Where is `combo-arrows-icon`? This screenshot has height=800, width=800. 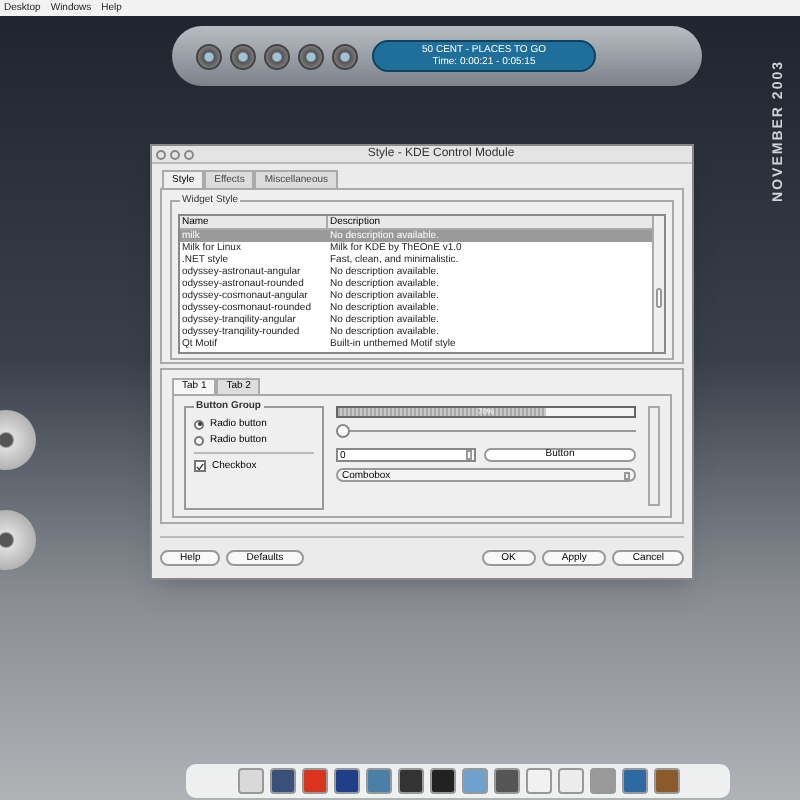 combo-arrows-icon is located at coordinates (627, 475).